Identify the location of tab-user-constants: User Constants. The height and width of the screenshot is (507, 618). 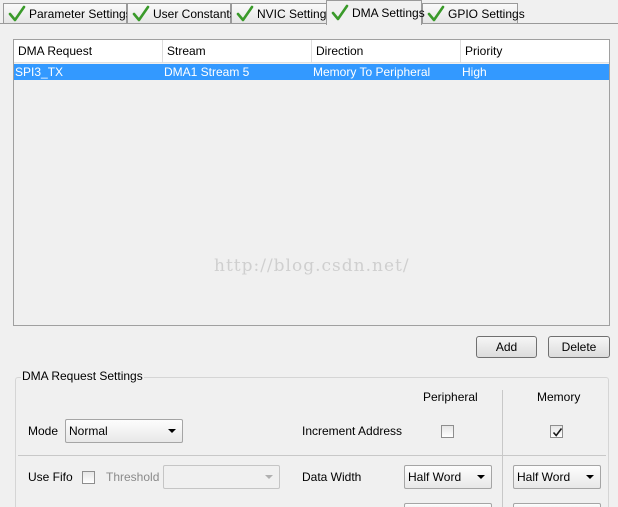
(181, 13).